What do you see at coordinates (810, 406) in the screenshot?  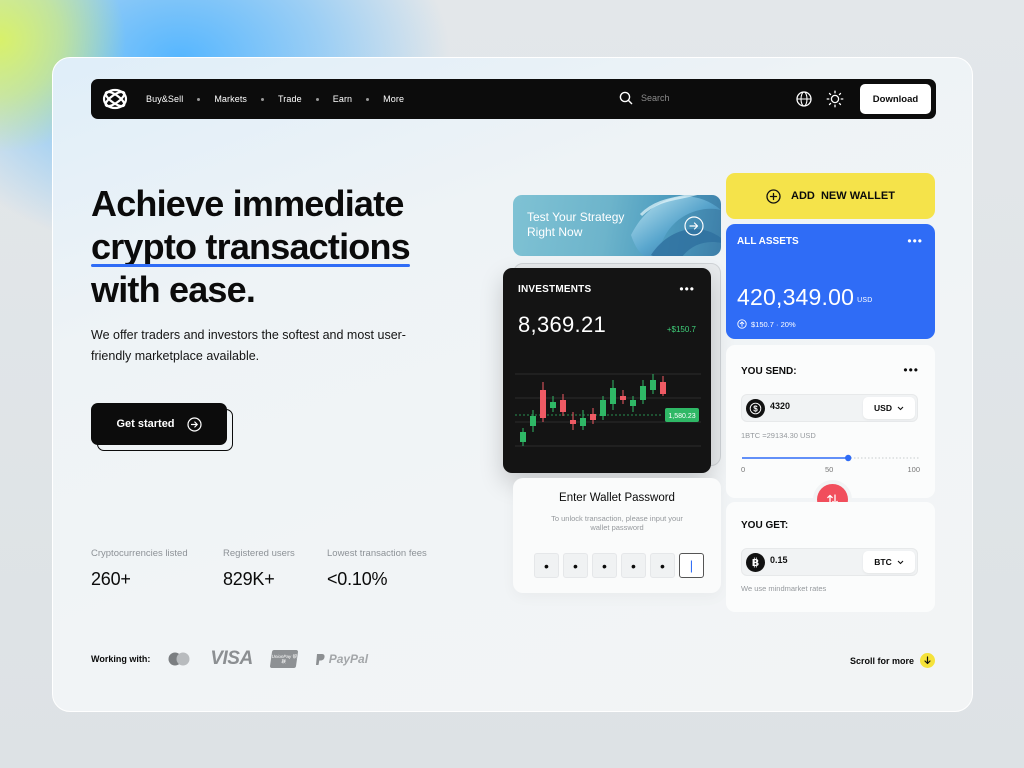 I see `send-amount-input` at bounding box center [810, 406].